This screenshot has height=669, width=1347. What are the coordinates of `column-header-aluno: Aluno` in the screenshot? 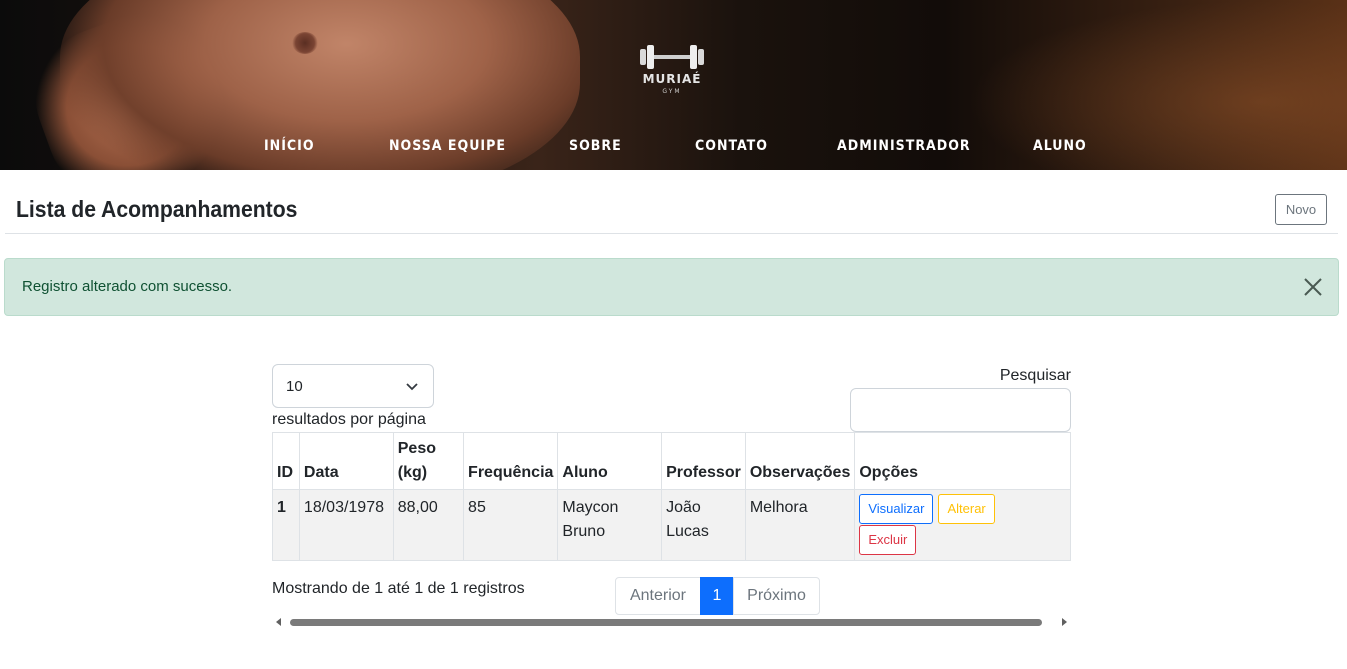 It's located at (610, 461).